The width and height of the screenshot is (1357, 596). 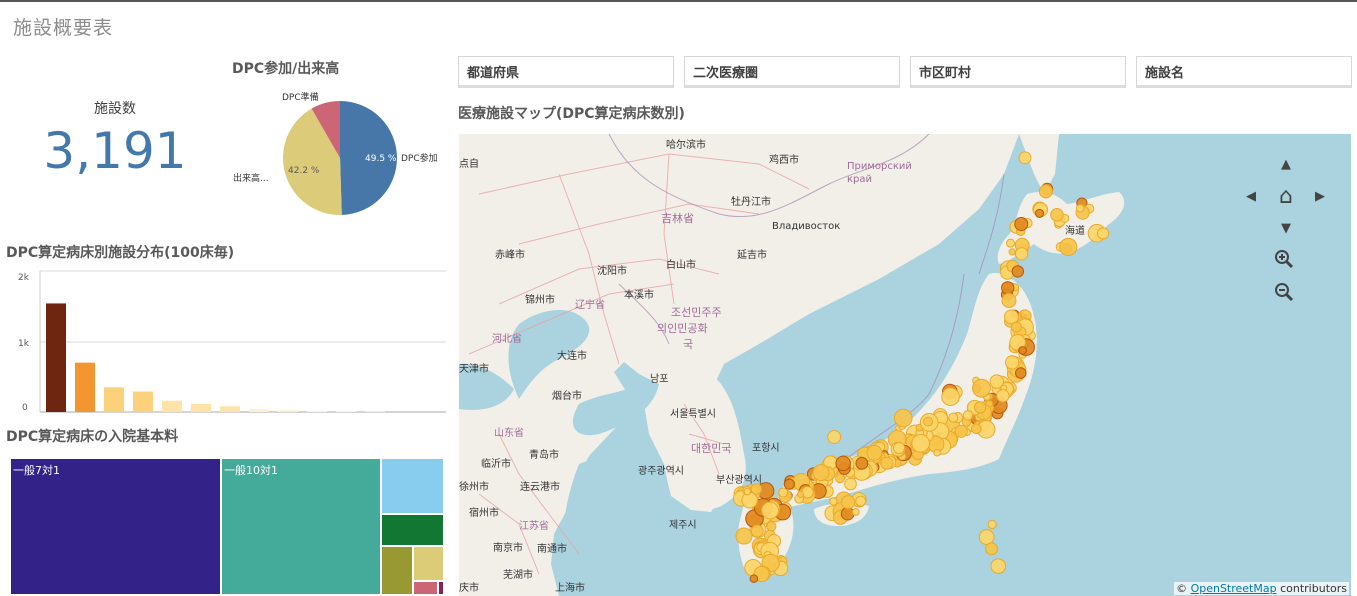 What do you see at coordinates (1018, 72) in the screenshot?
I see `filter-municipality: 市区町村` at bounding box center [1018, 72].